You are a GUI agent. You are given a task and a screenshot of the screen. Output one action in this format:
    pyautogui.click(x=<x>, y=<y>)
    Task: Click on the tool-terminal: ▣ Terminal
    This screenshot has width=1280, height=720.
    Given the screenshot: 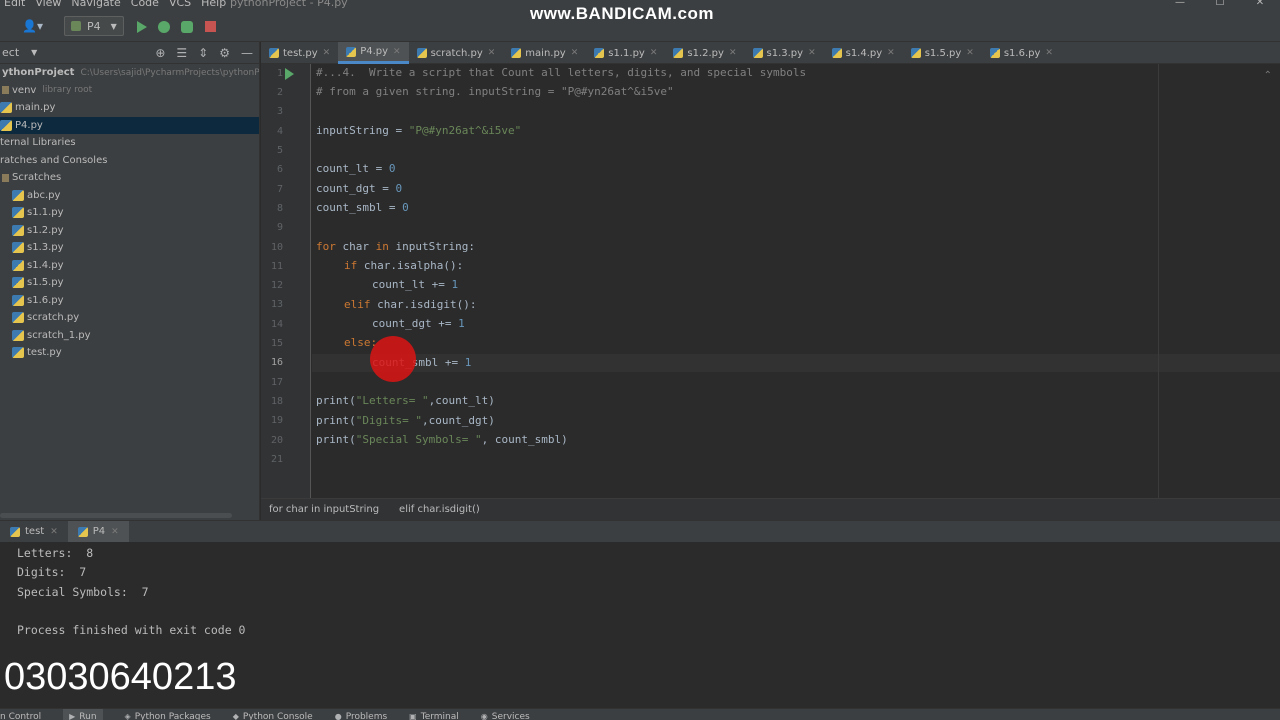 What is the action you would take?
    pyautogui.click(x=434, y=714)
    